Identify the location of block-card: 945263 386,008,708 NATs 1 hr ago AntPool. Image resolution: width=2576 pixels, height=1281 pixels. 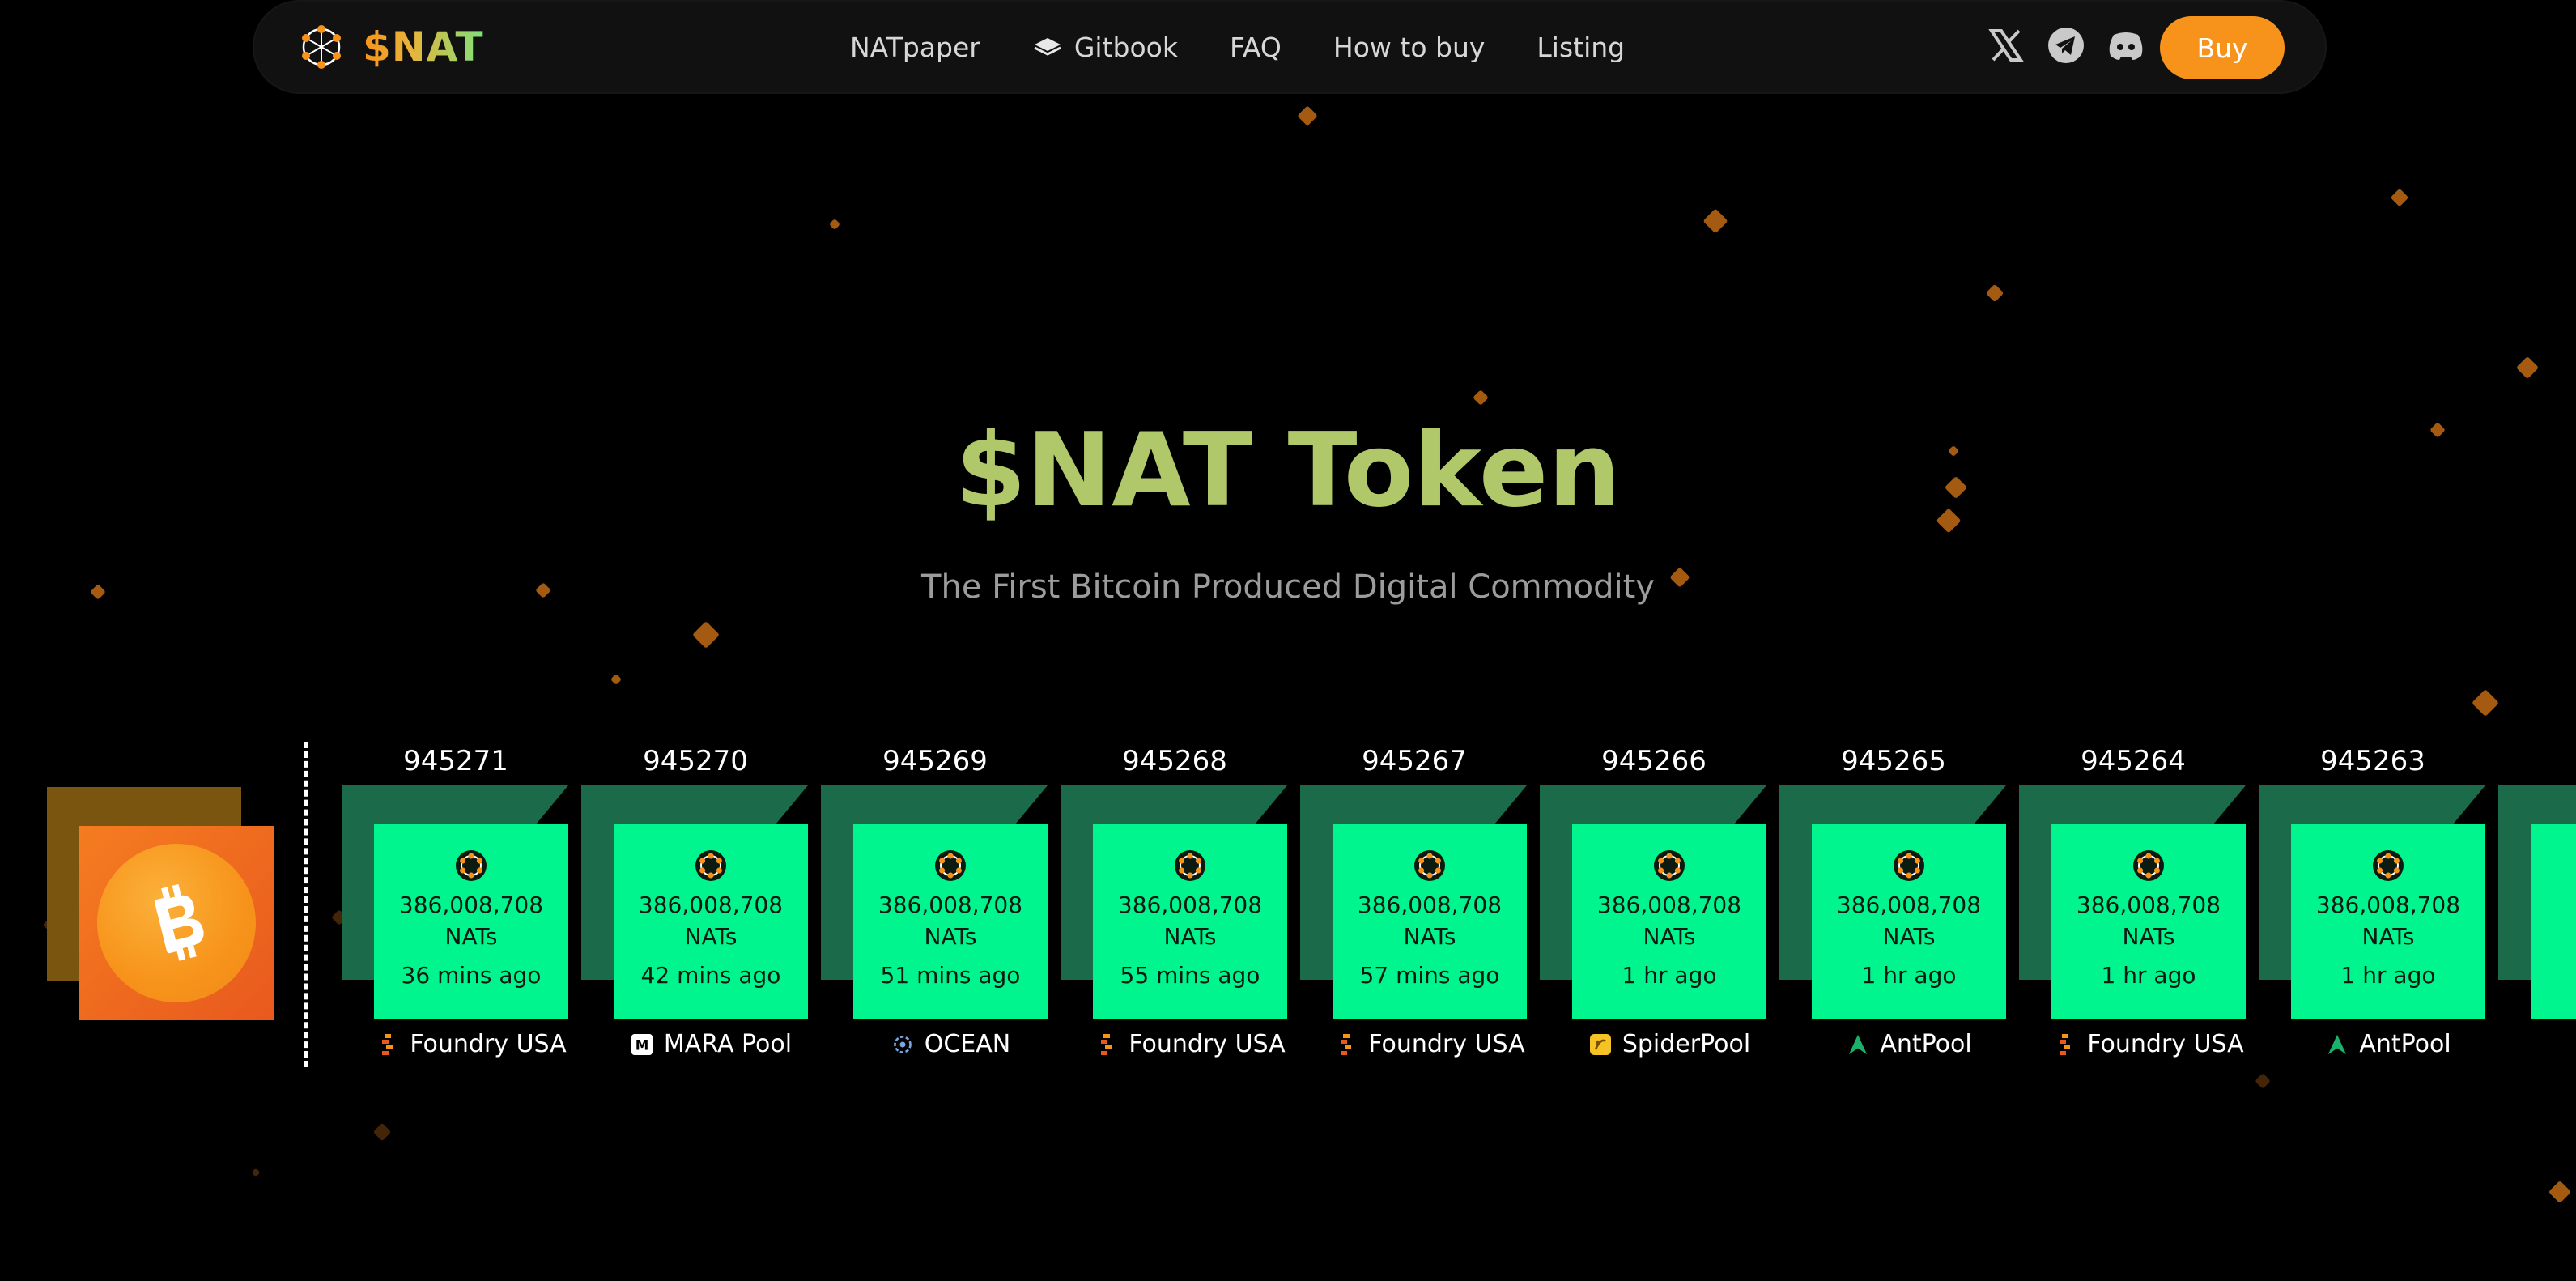
(2373, 907).